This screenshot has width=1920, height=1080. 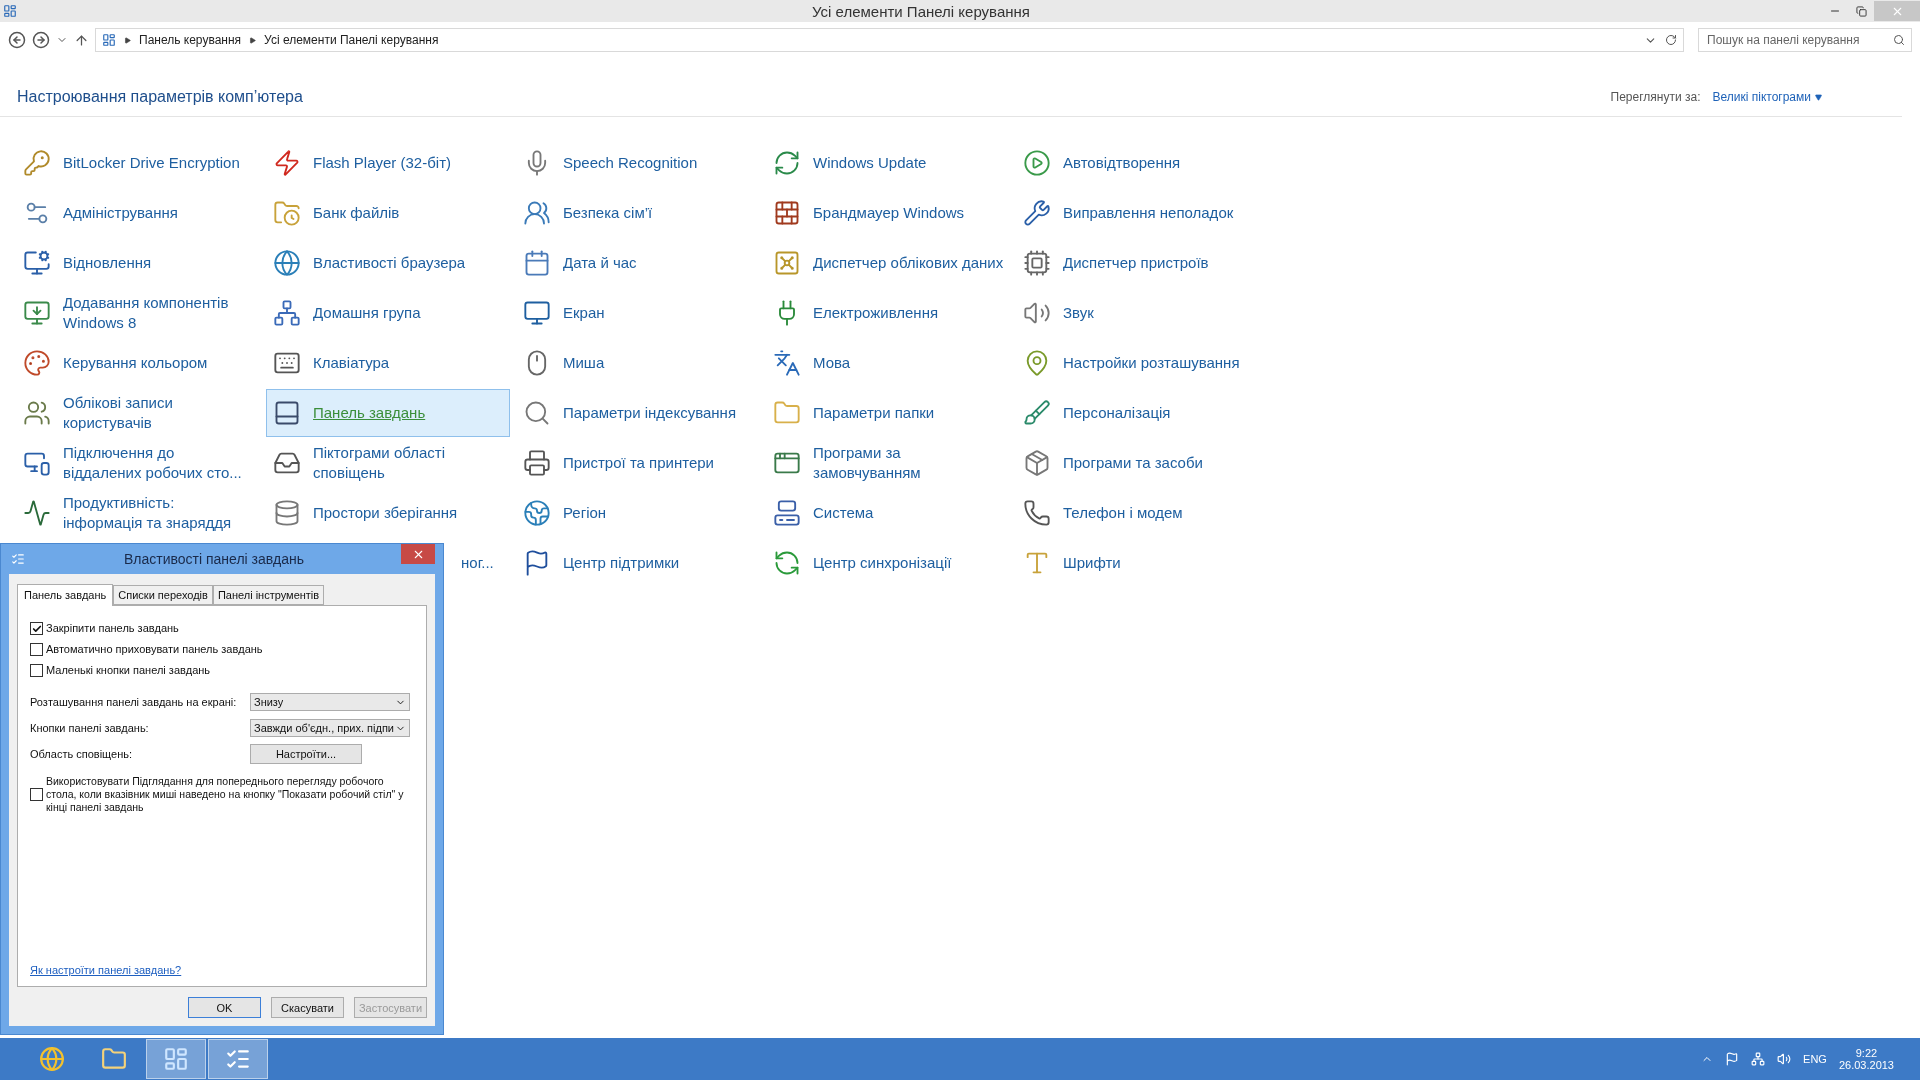 I want to click on control-panel-item: Домашня група, so click(x=388, y=313).